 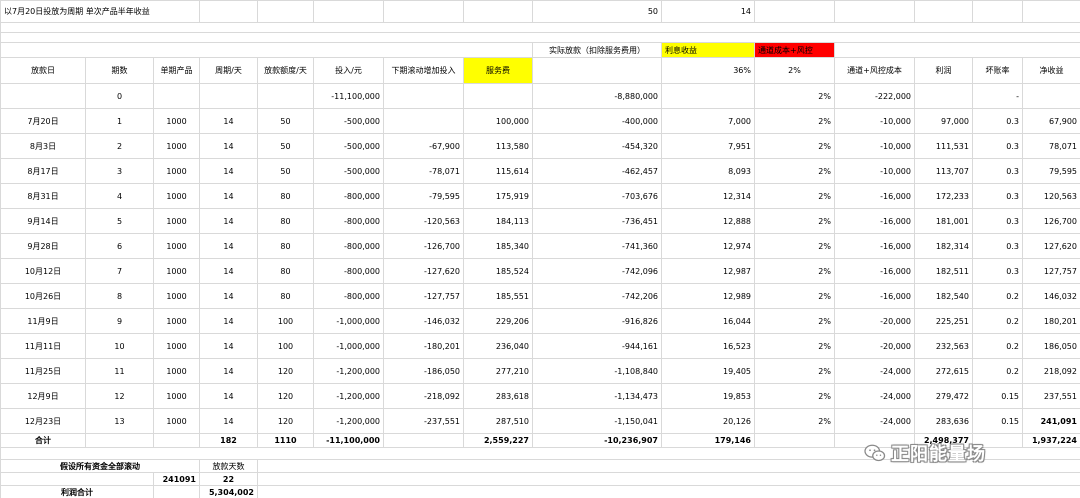 What do you see at coordinates (423, 196) in the screenshot?
I see `cell-rollover: -79,595` at bounding box center [423, 196].